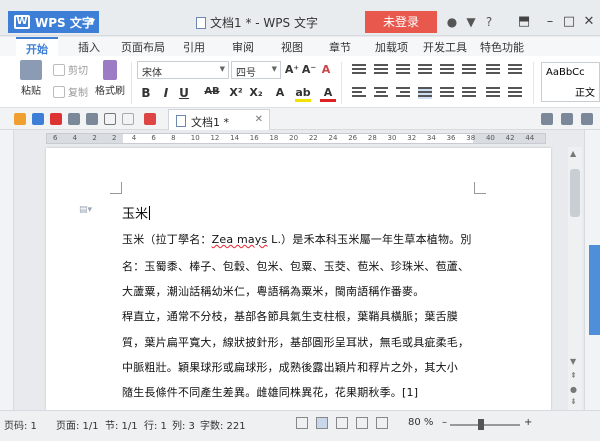 The height and width of the screenshot is (441, 600). What do you see at coordinates (56, 119) in the screenshot?
I see `export-pdf-icon` at bounding box center [56, 119].